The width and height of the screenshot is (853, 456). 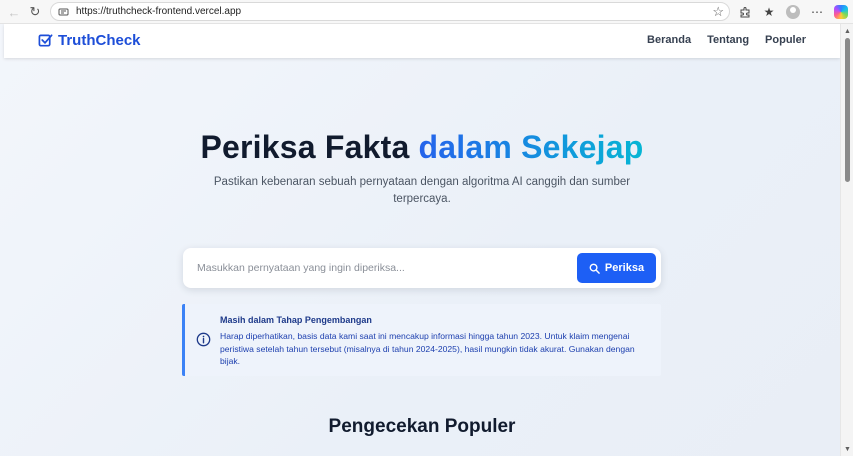 I want to click on periksa-button-label: Periksa, so click(x=624, y=268).